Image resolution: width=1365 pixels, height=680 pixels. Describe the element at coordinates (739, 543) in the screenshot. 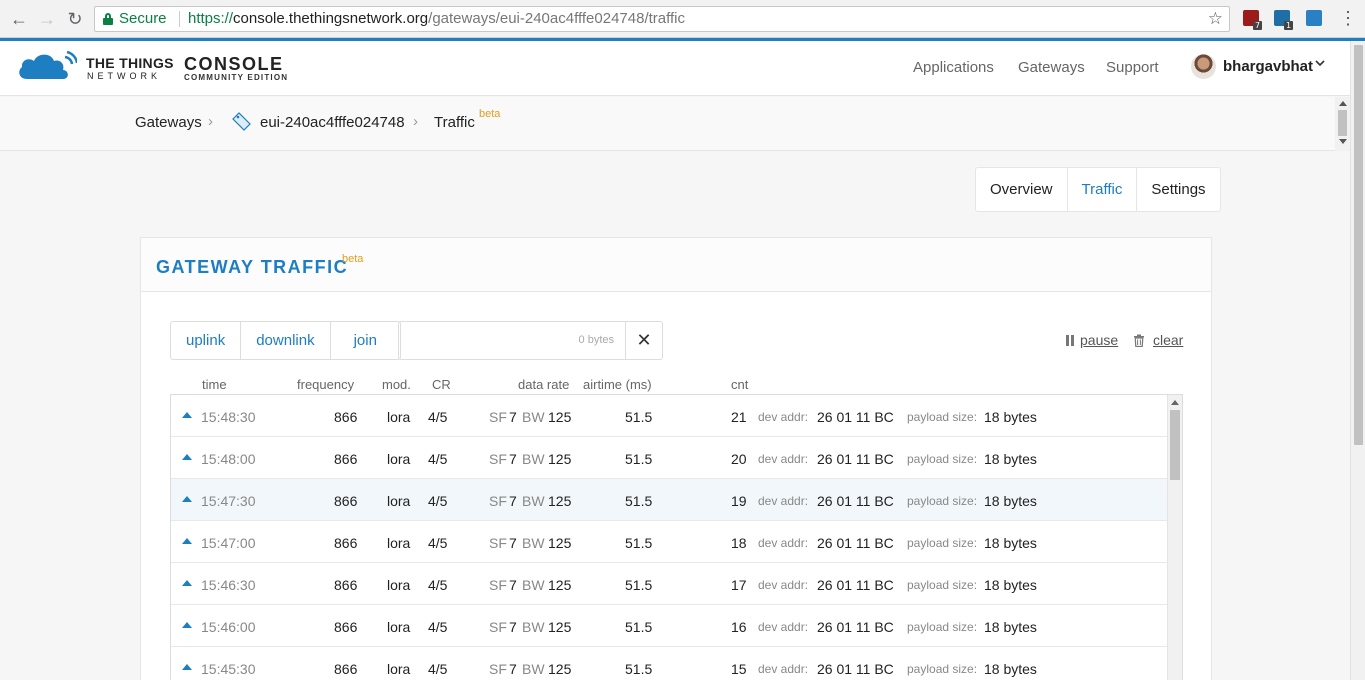

I see `cell-cnt: 18` at that location.